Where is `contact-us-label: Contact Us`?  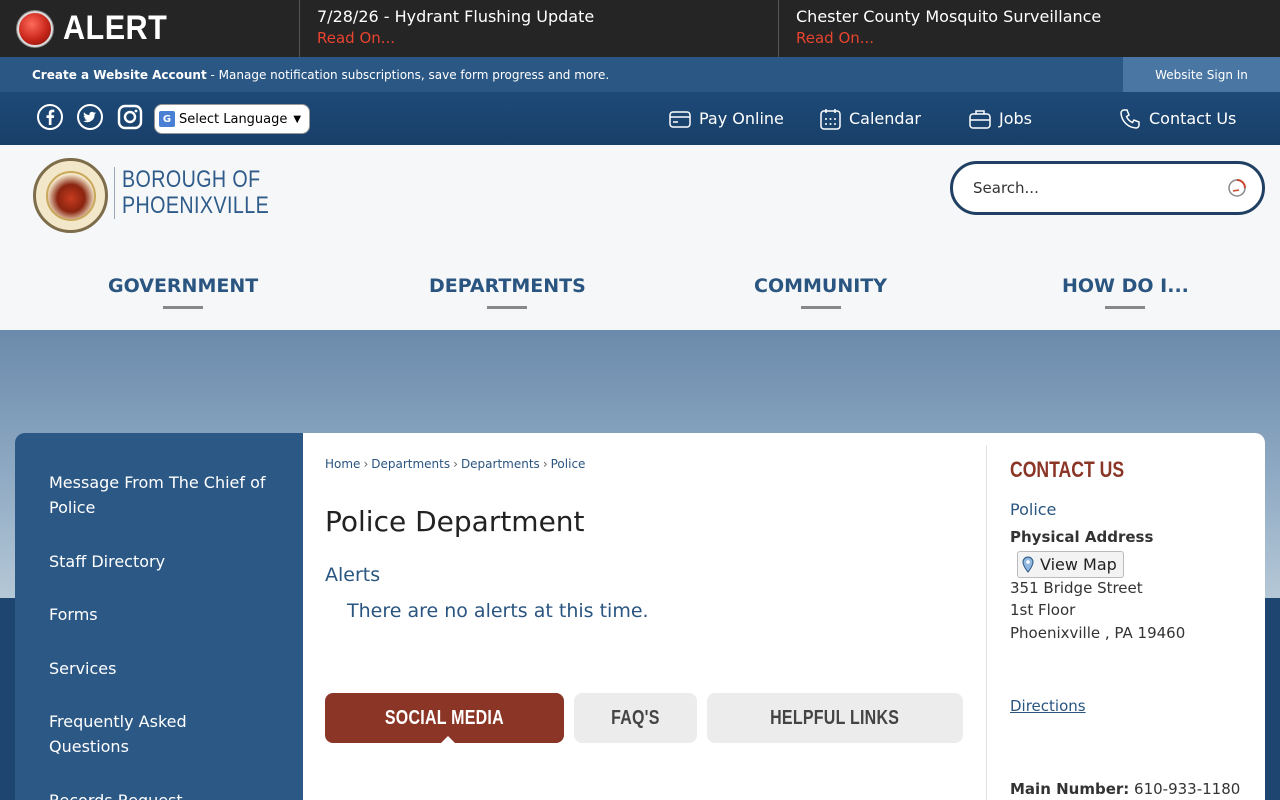 contact-us-label: Contact Us is located at coordinates (1193, 118).